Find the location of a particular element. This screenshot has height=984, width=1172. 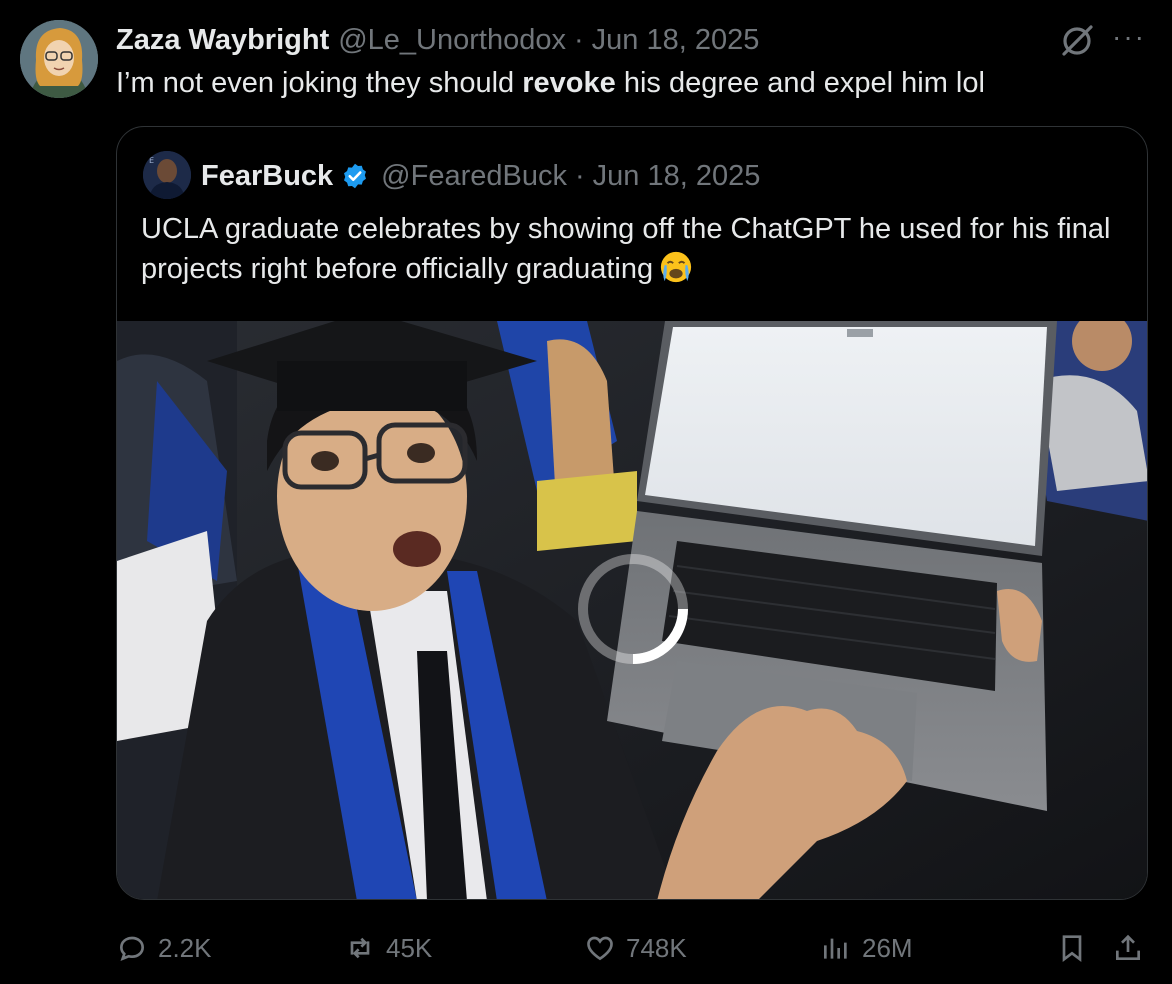

quoted-author-name: FearBuck is located at coordinates (267, 176).